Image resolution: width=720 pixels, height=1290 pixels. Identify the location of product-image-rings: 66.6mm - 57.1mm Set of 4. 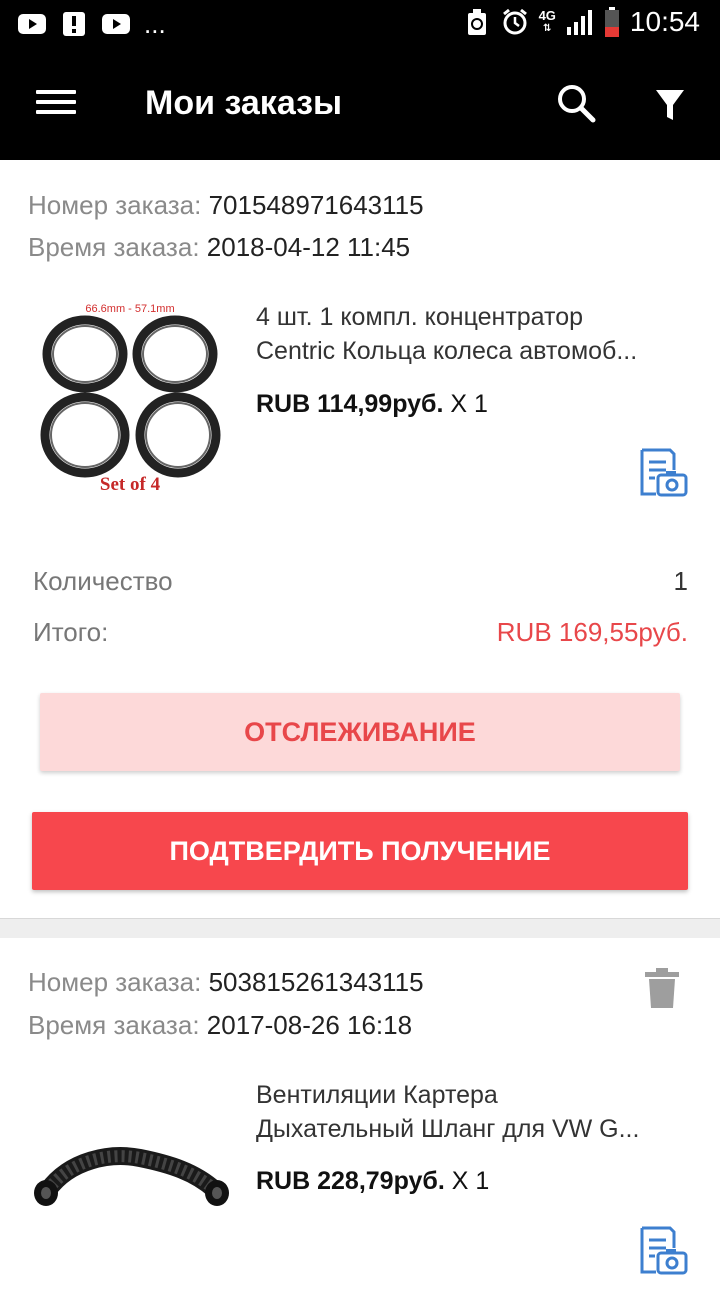
(130, 397).